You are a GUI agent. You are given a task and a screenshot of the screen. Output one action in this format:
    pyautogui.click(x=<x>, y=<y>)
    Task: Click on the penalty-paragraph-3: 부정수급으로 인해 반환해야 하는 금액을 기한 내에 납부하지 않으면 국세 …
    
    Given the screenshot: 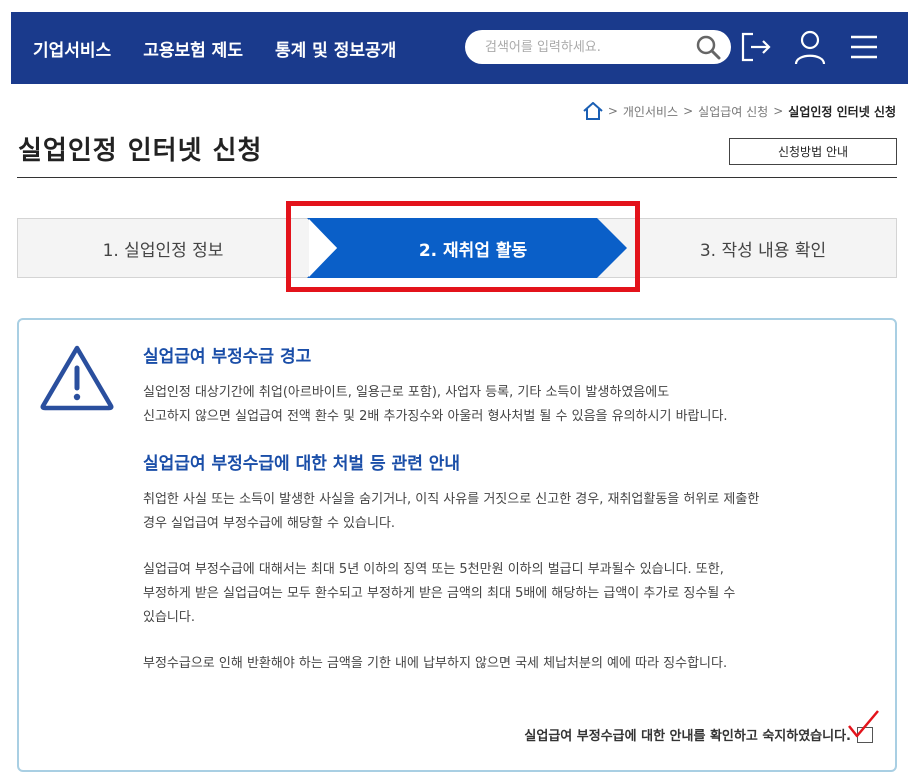 What is the action you would take?
    pyautogui.click(x=513, y=664)
    